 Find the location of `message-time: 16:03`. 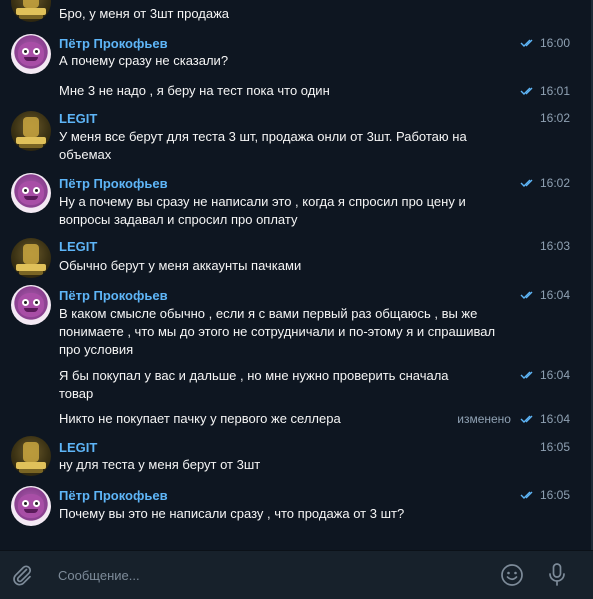

message-time: 16:03 is located at coordinates (554, 246).